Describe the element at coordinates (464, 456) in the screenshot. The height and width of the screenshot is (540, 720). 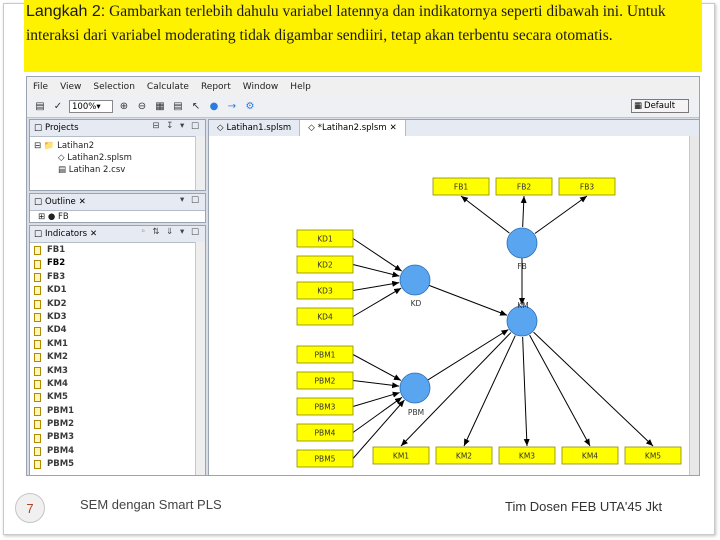
I see `indicator-box-label: KM2` at that location.